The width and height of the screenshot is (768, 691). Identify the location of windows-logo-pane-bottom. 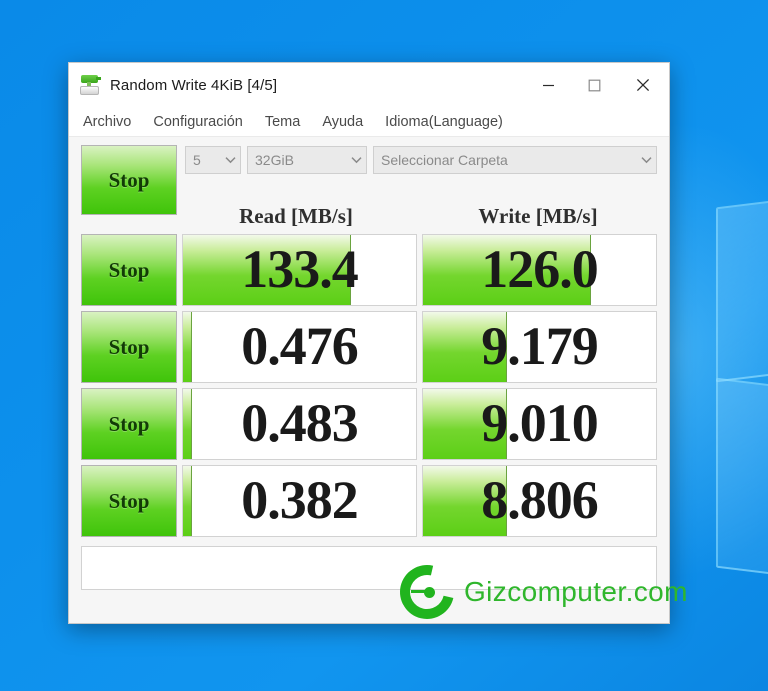
(742, 480).